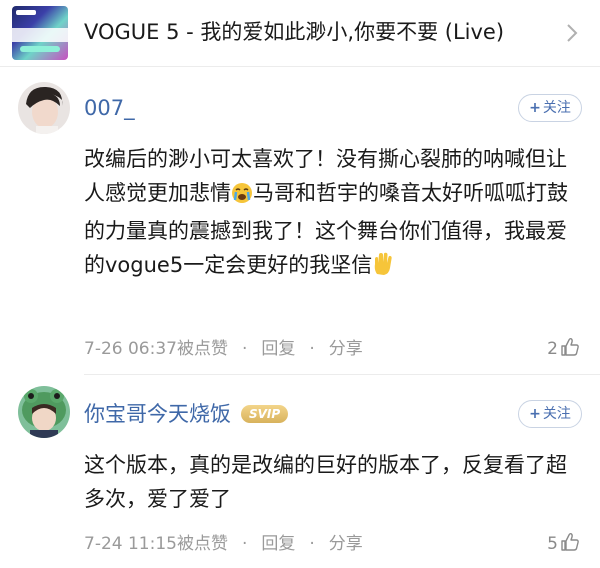  Describe the element at coordinates (294, 32) in the screenshot. I see `song-title: VOGUE 5 - 我的爱如此渺小,你要不要 (Live)` at that location.